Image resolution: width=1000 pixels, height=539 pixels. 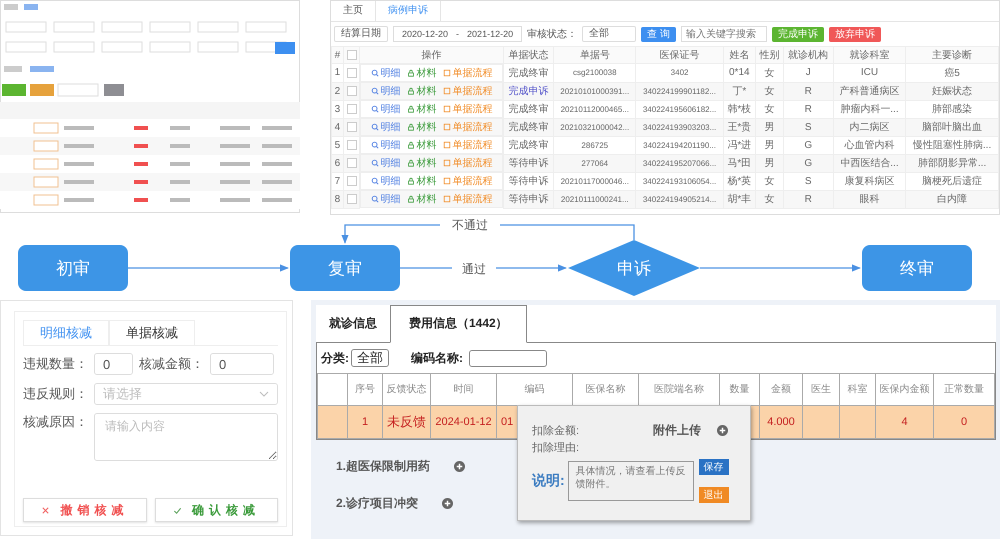 What do you see at coordinates (338, 109) in the screenshot?
I see `table-cell: 3` at bounding box center [338, 109].